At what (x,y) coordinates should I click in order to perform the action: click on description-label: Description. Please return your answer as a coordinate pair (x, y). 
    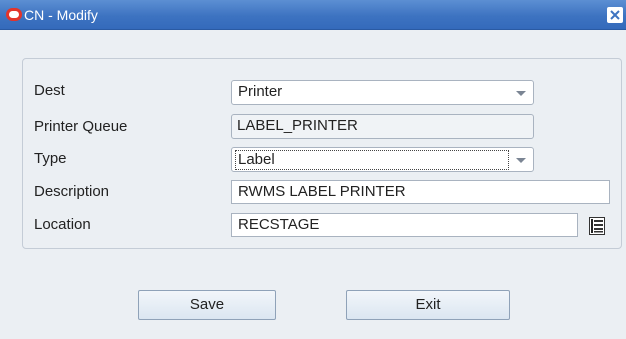
    Looking at the image, I should click on (72, 191).